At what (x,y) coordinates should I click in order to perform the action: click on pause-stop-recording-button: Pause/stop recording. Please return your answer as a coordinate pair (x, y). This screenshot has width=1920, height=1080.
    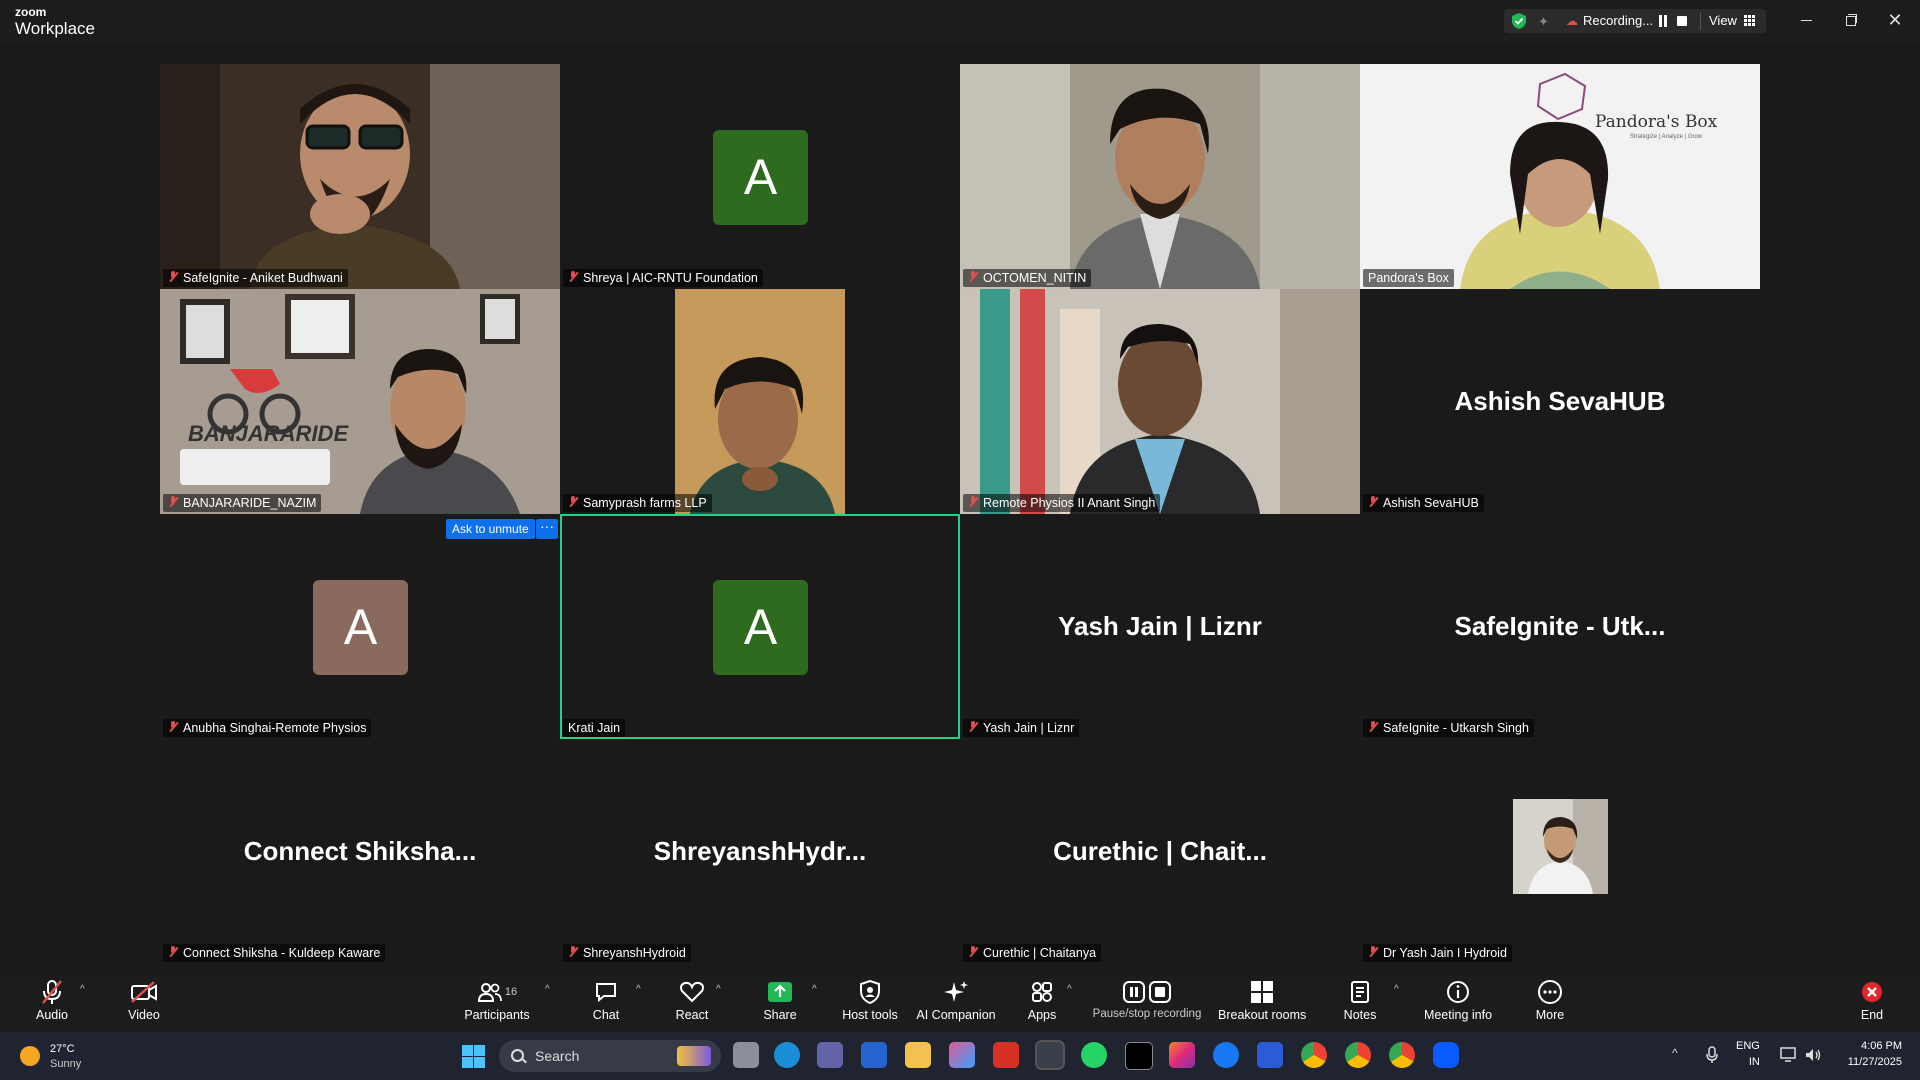
    Looking at the image, I should click on (1147, 999).